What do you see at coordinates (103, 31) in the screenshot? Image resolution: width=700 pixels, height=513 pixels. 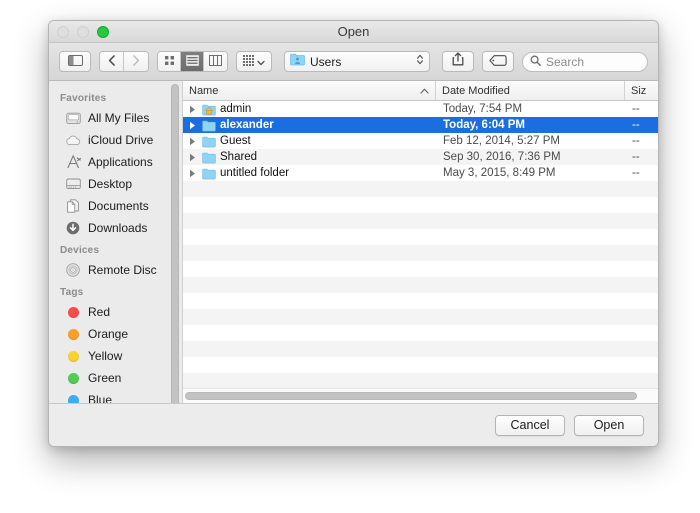 I see `zoom-button` at bounding box center [103, 31].